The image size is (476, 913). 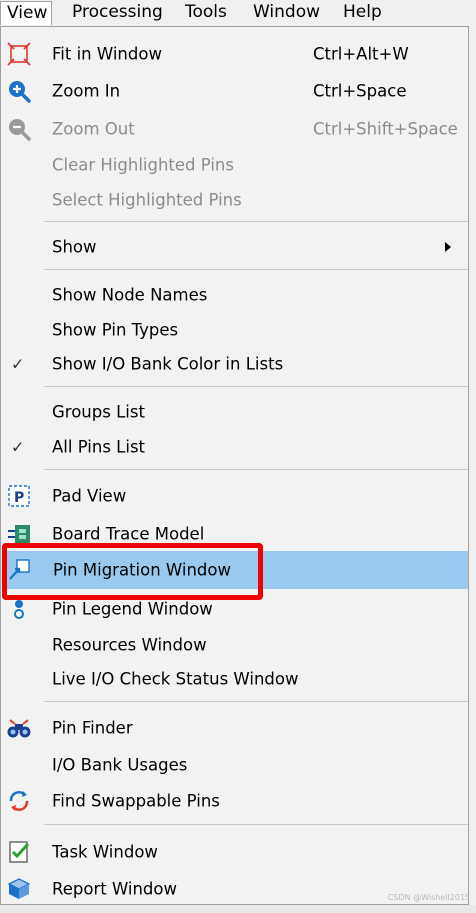 I want to click on menu-processing: Processing, so click(x=117, y=13).